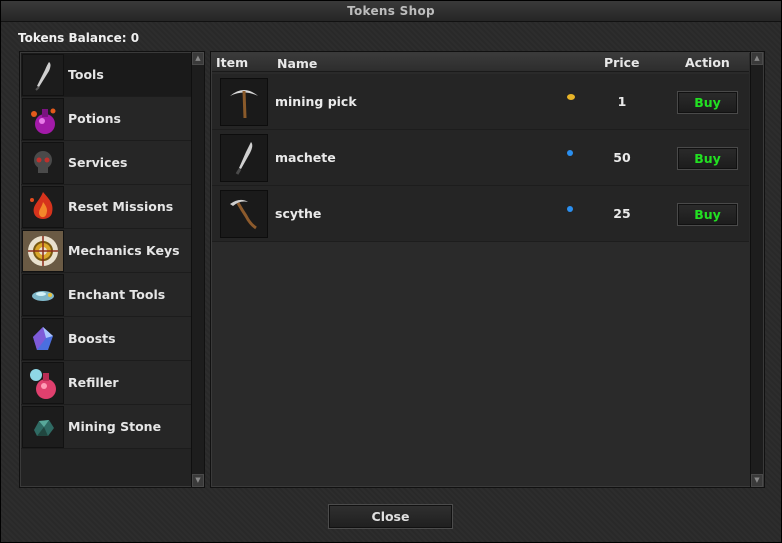 This screenshot has height=543, width=782. What do you see at coordinates (79, 38) in the screenshot?
I see `tokens-balance: Tokens Balance: 0` at bounding box center [79, 38].